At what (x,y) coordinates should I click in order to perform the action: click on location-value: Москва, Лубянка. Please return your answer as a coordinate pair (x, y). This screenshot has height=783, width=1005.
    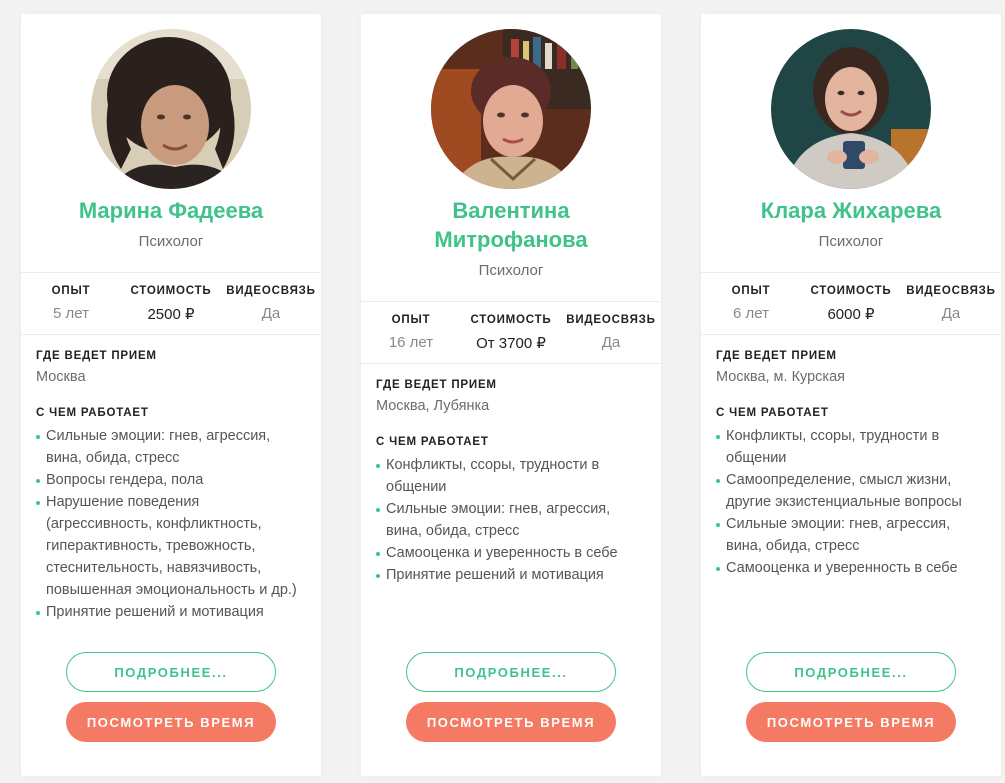
    Looking at the image, I should click on (433, 406).